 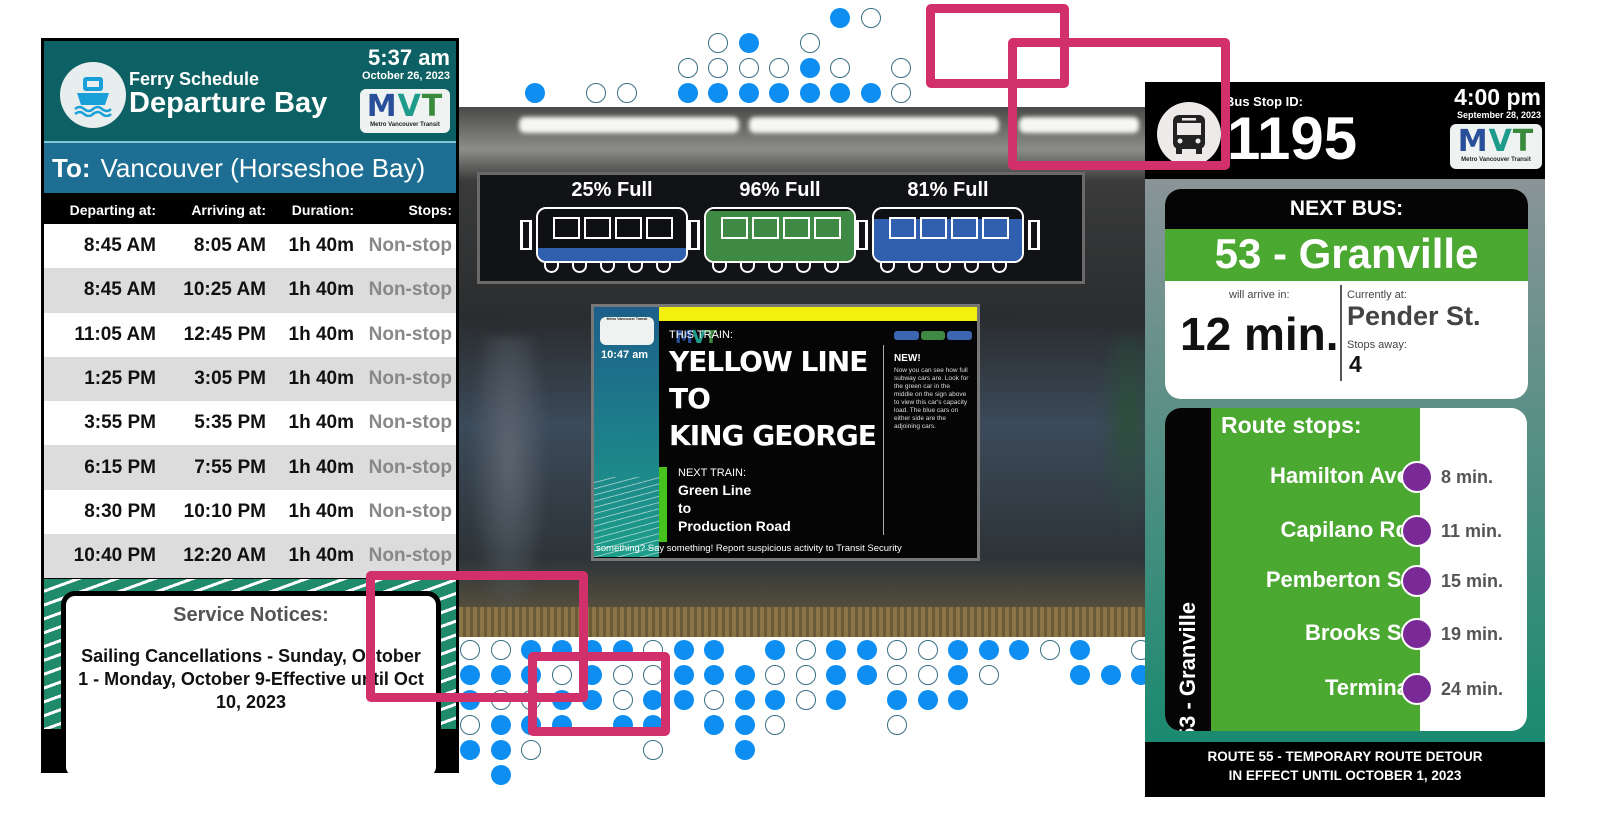 I want to click on column-arriving: Arriving at:, so click(x=228, y=210).